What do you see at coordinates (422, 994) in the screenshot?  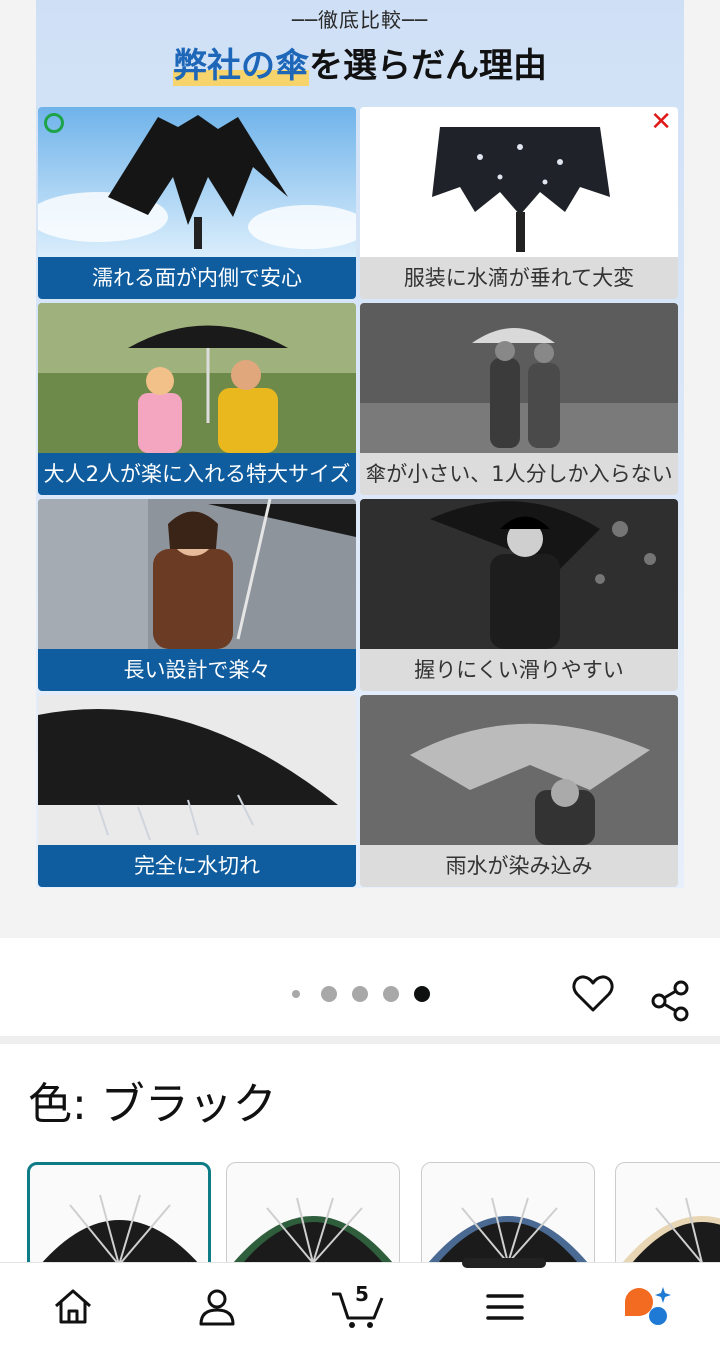 I see `carousel-dot-active` at bounding box center [422, 994].